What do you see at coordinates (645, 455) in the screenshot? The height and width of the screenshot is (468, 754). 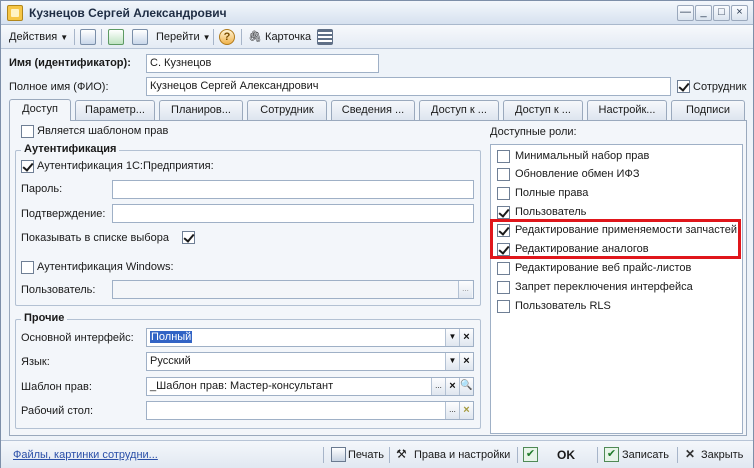 I see `save-button: Записать` at bounding box center [645, 455].